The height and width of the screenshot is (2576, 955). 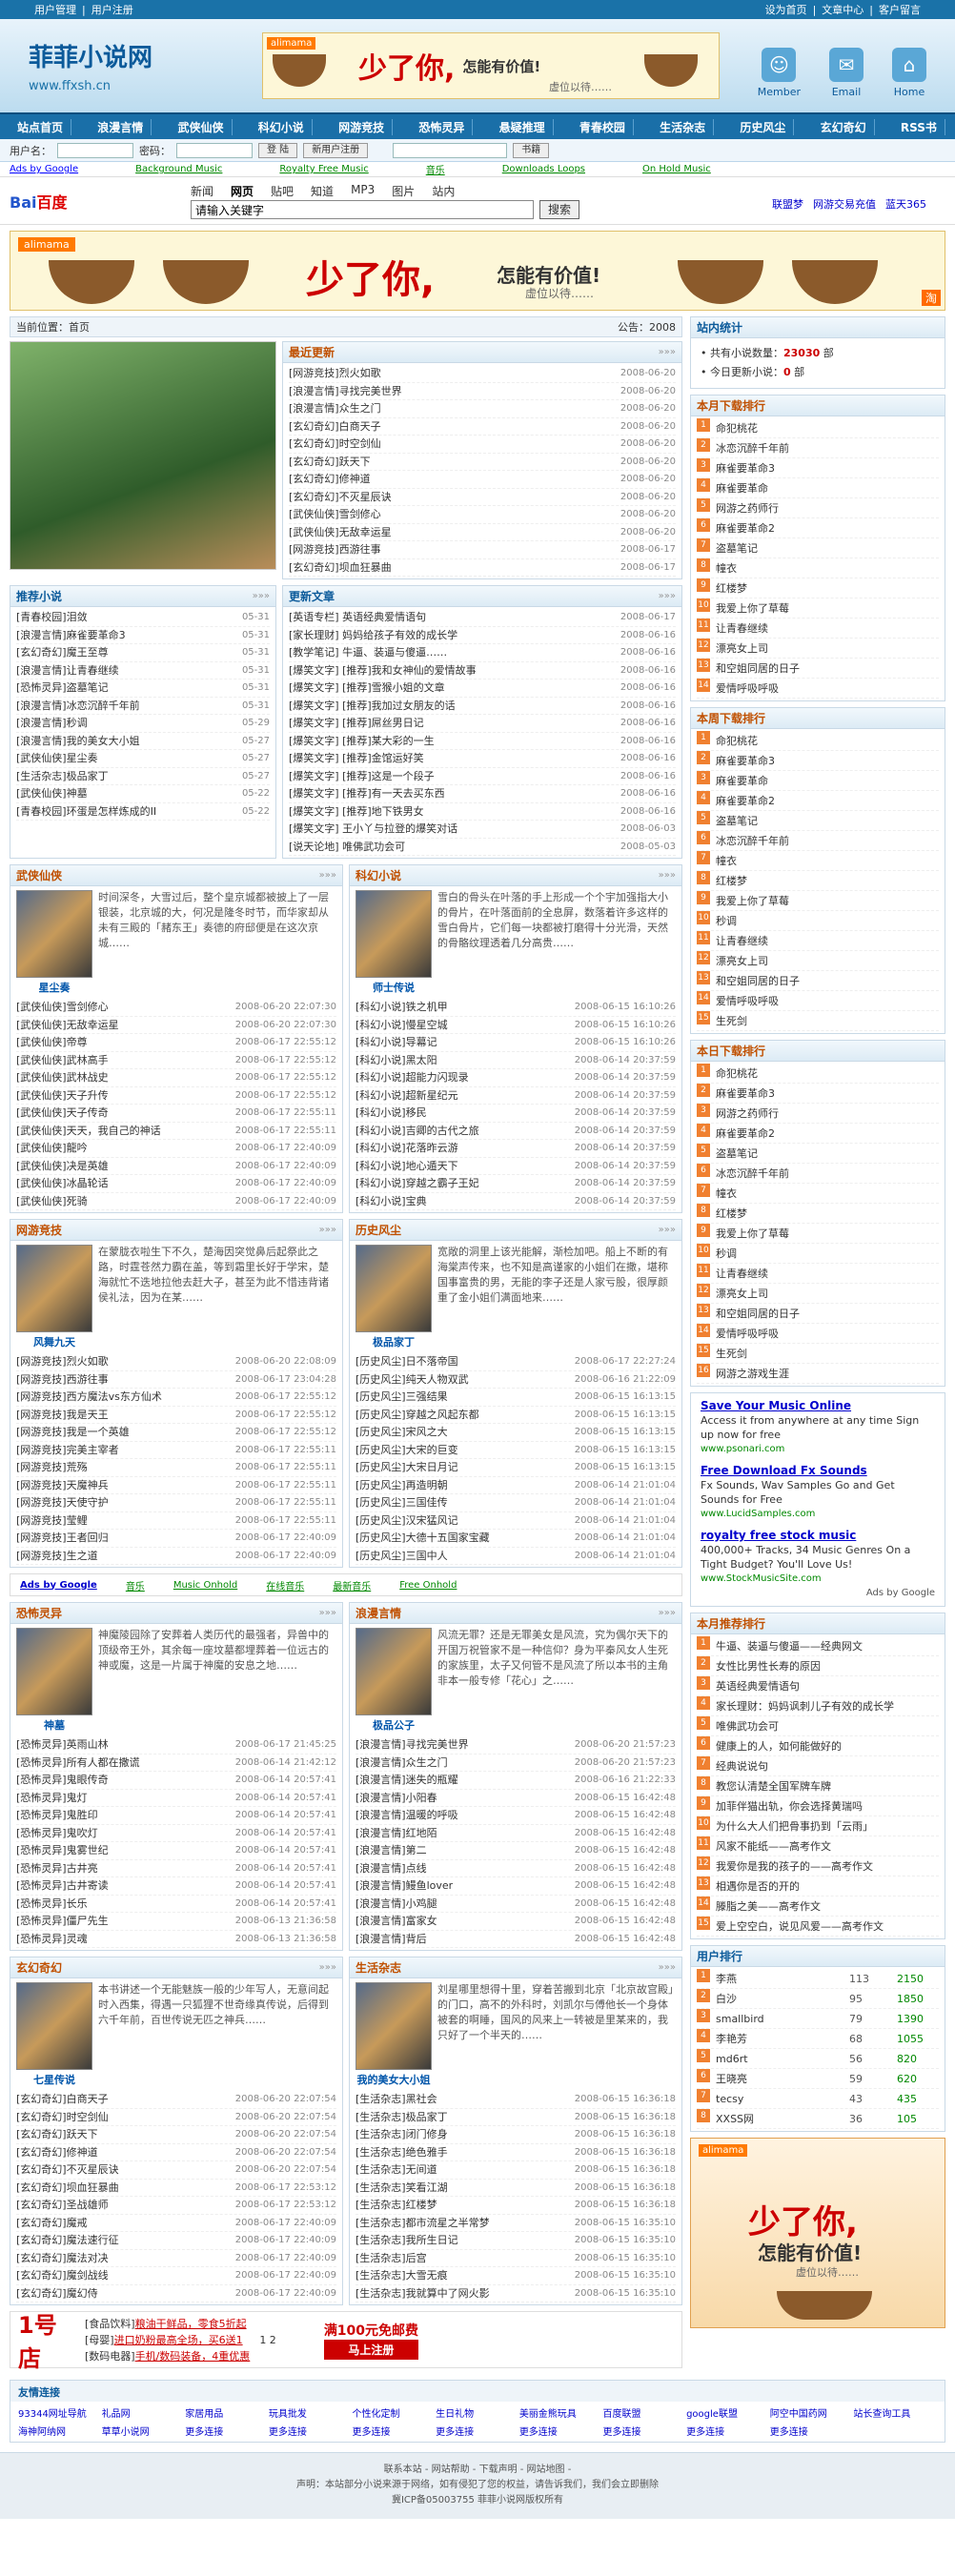 I want to click on item-title: [浪漫言情]小鸡腿, so click(x=396, y=1905).